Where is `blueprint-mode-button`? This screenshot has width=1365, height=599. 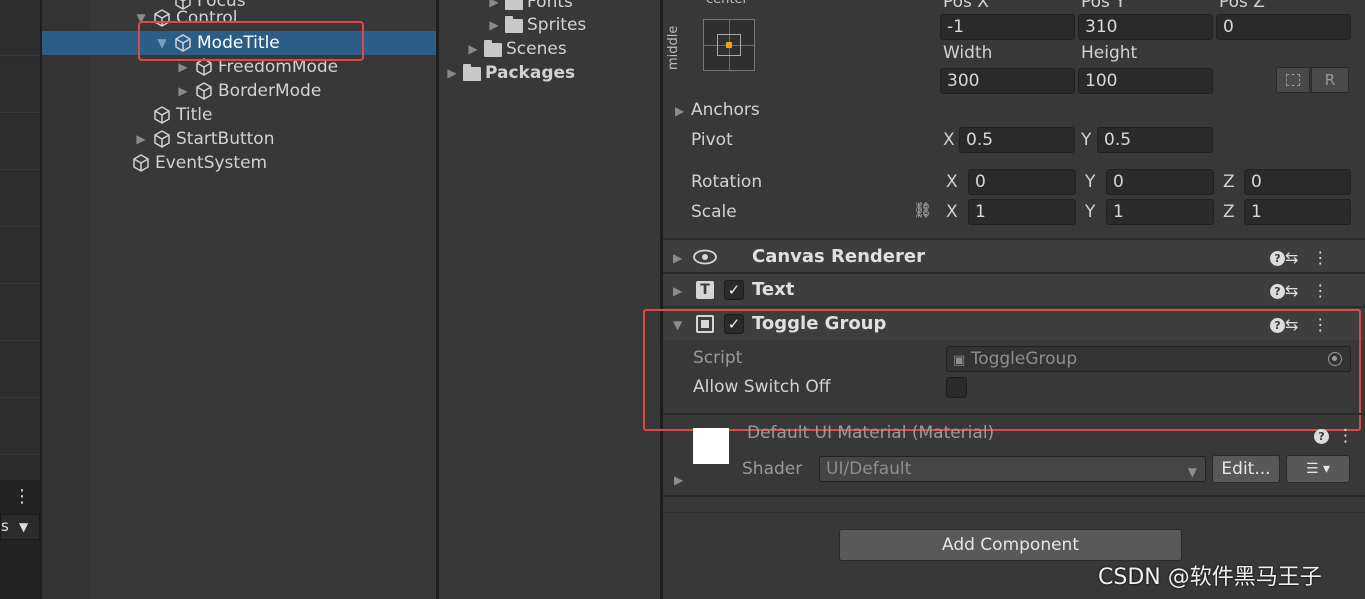
blueprint-mode-button is located at coordinates (1293, 80).